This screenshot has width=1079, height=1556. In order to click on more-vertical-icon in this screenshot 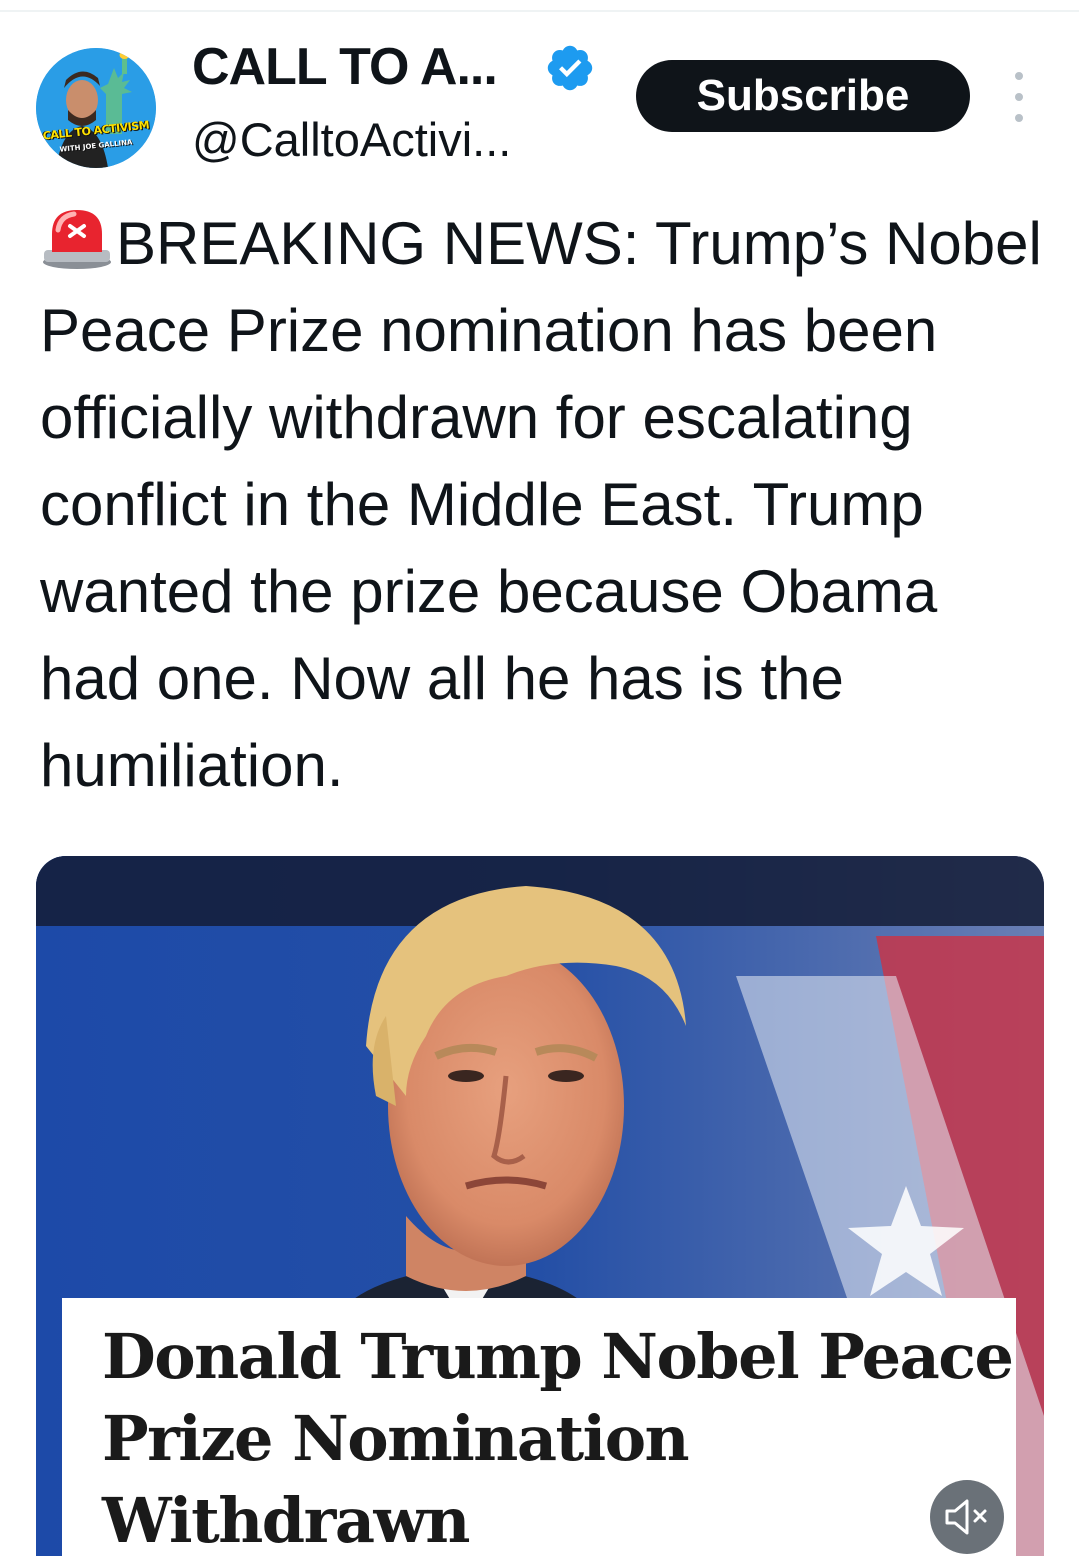, I will do `click(1019, 97)`.